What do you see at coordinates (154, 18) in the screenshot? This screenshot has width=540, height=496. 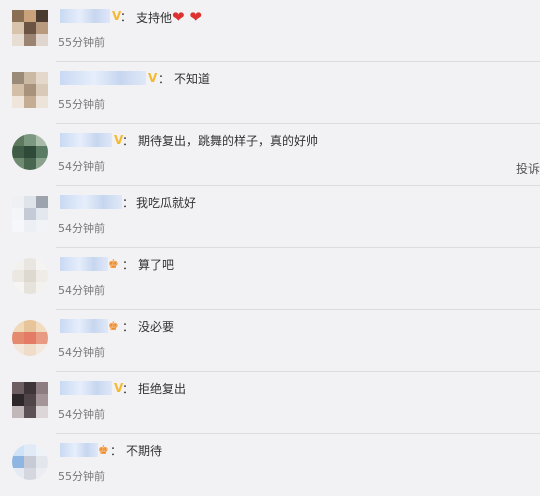 I see `comment-text-body: 支持他` at bounding box center [154, 18].